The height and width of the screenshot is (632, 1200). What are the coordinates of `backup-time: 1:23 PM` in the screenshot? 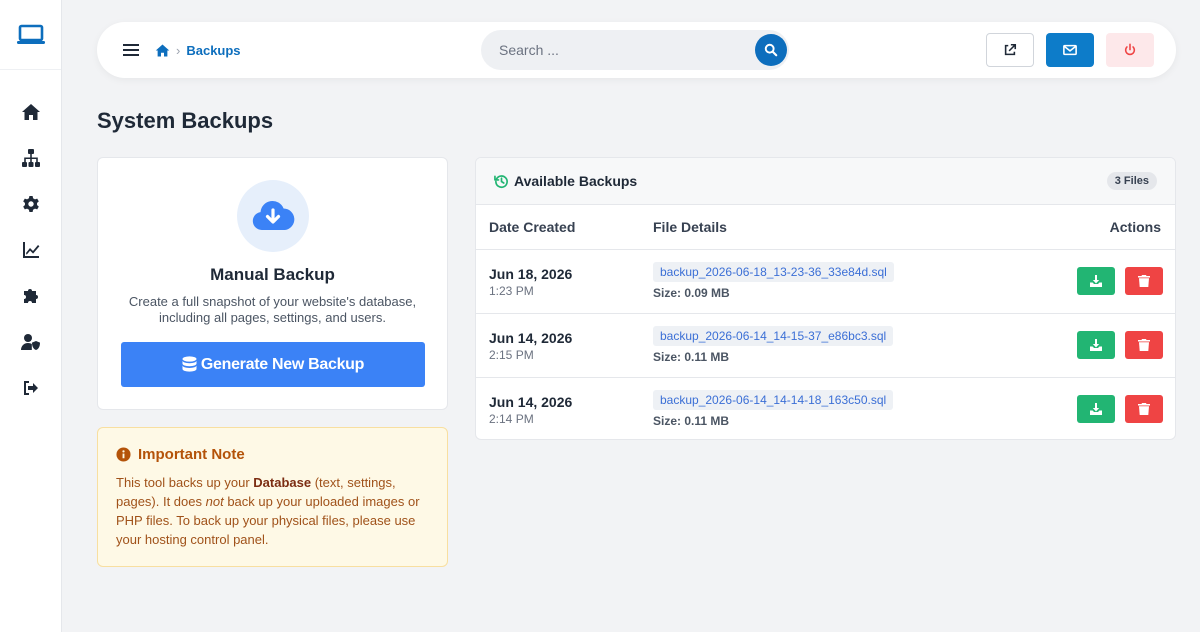 It's located at (511, 291).